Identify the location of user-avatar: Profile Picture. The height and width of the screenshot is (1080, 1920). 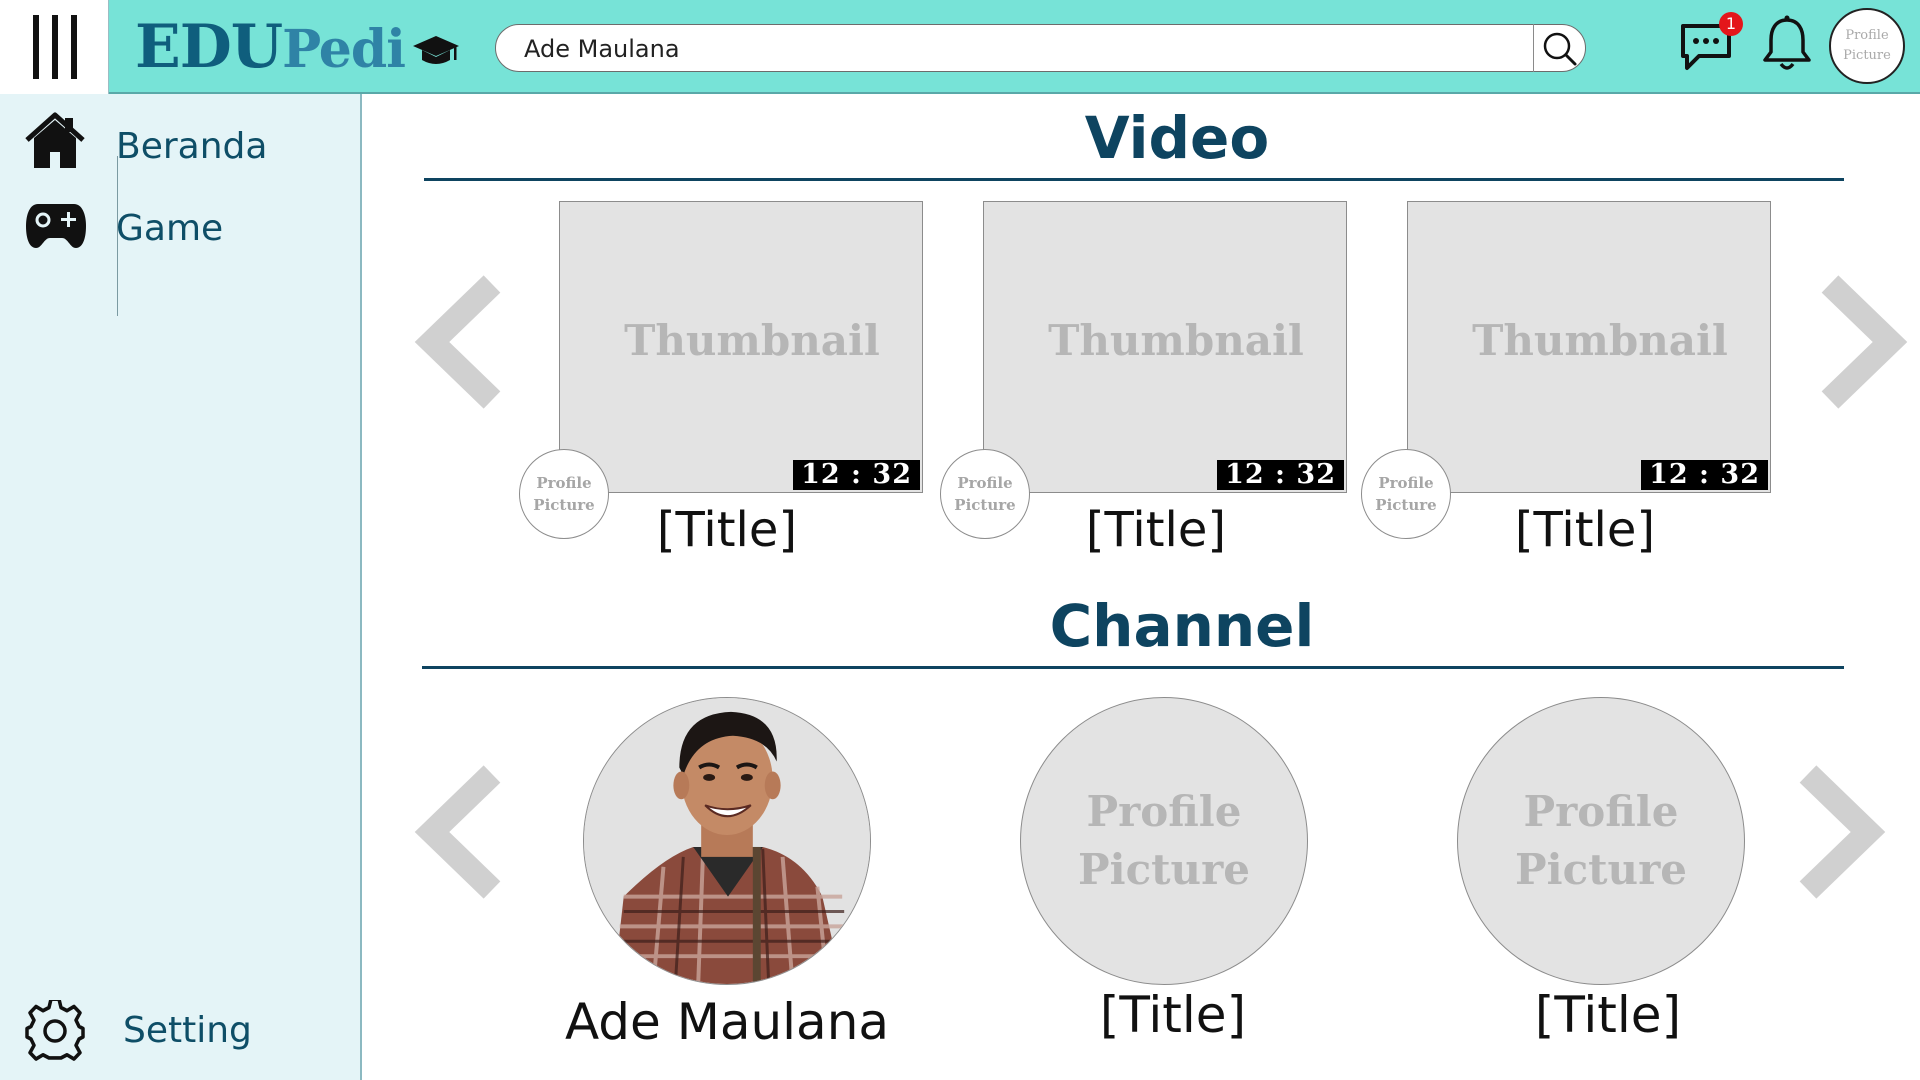
(1867, 46).